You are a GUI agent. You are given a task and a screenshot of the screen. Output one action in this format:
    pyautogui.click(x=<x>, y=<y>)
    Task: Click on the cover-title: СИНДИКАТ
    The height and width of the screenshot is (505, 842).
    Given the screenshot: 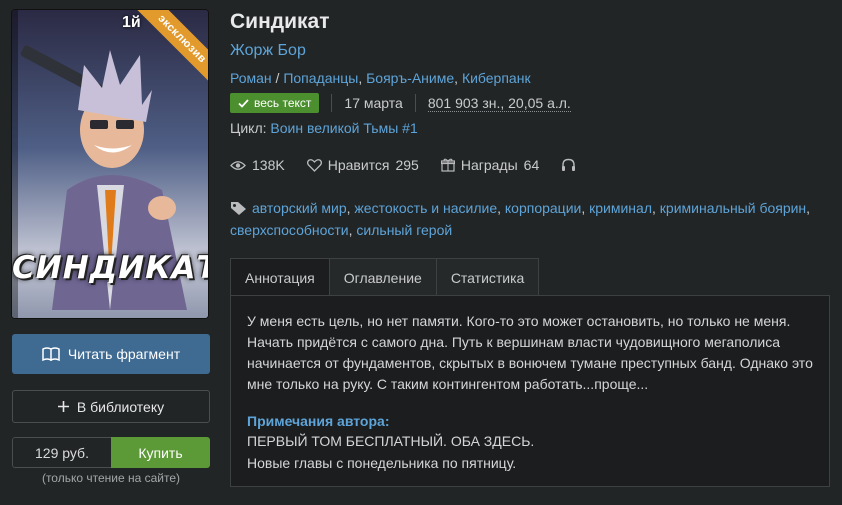 What is the action you would take?
    pyautogui.click(x=110, y=268)
    